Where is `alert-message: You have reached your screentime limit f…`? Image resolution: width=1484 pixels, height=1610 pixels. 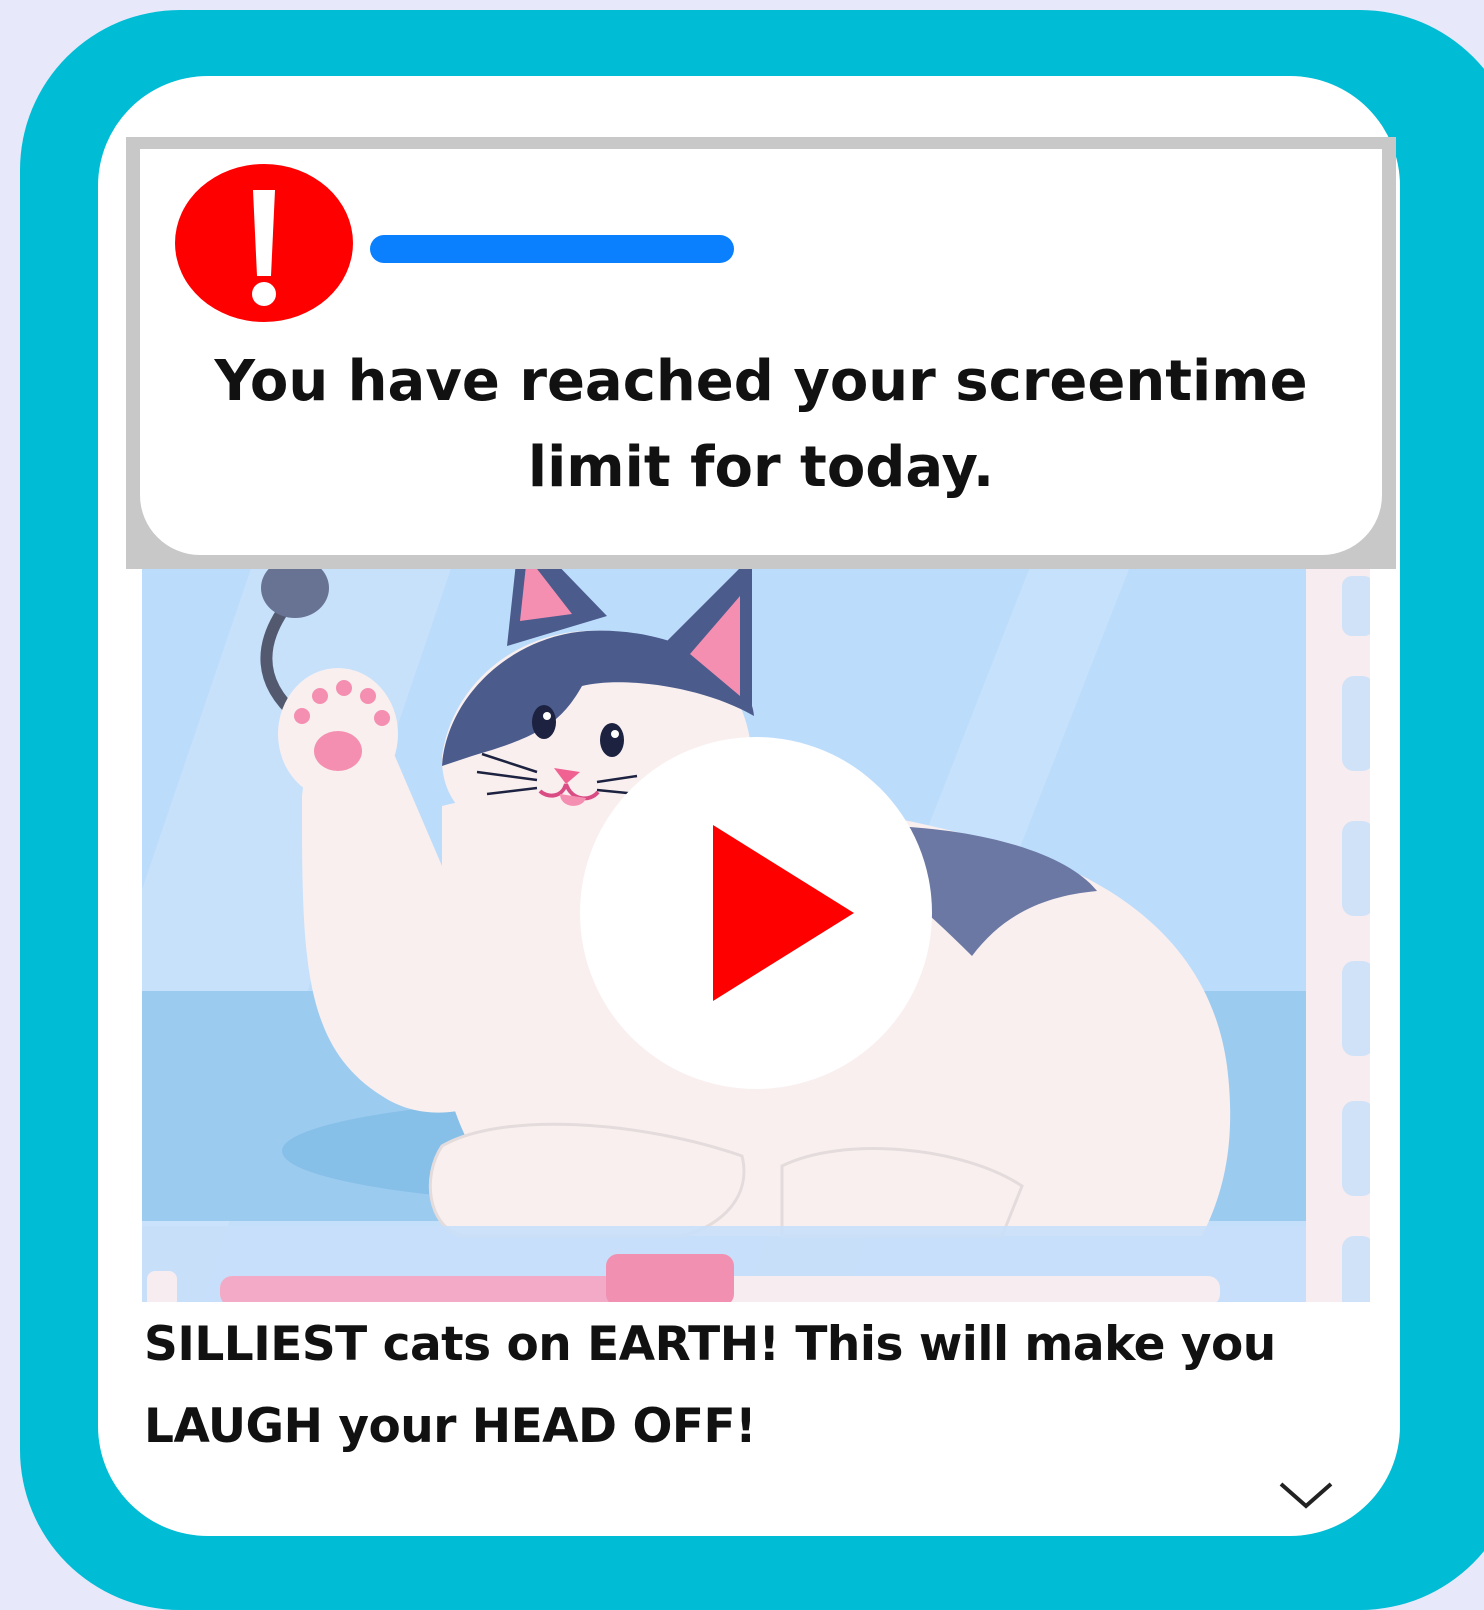
alert-message: You have reached your screentime limit f… is located at coordinates (761, 424).